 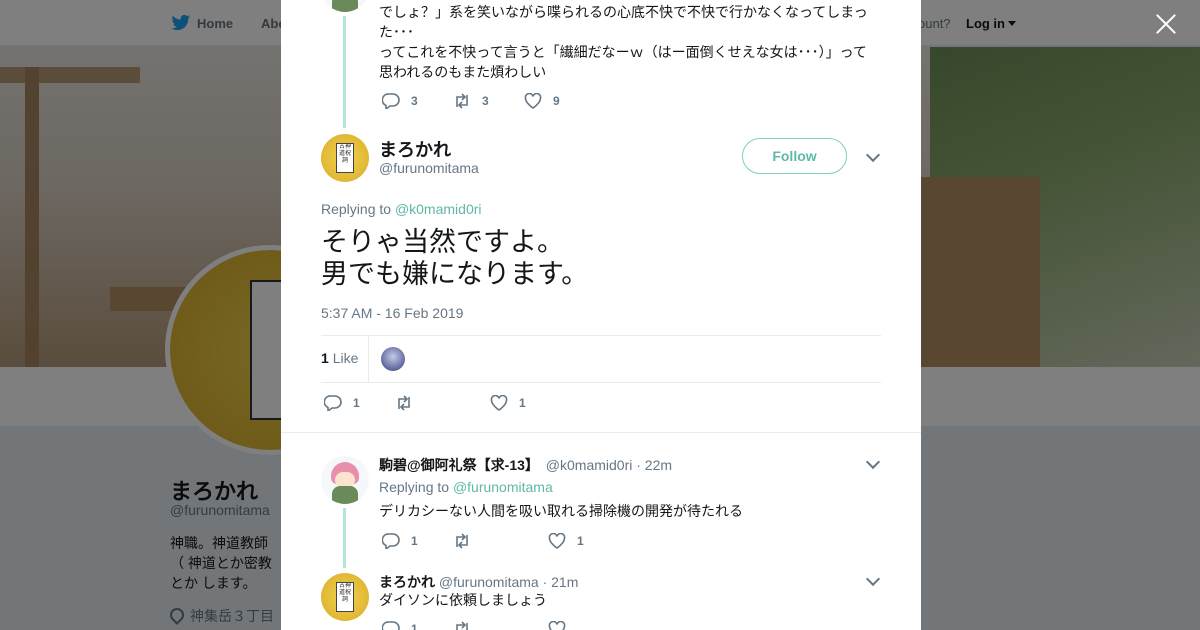 What do you see at coordinates (1166, 24) in the screenshot?
I see `close-icon` at bounding box center [1166, 24].